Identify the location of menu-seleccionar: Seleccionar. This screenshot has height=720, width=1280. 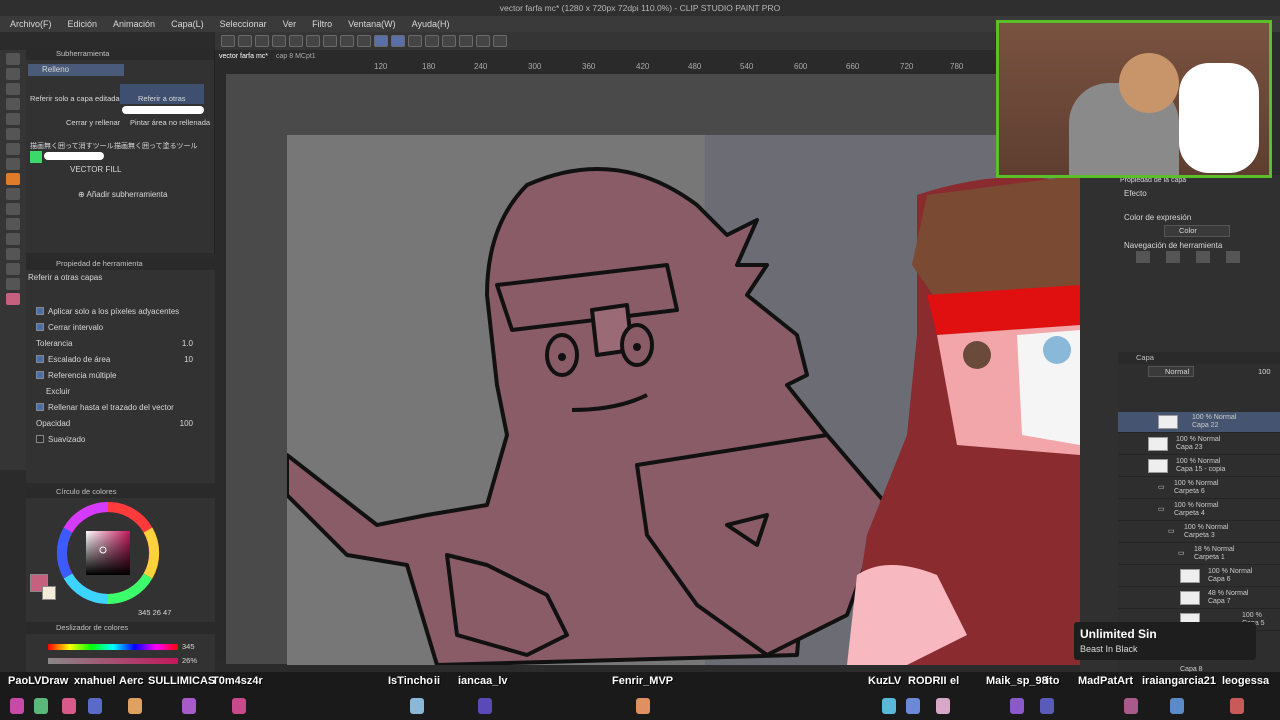
(243, 24).